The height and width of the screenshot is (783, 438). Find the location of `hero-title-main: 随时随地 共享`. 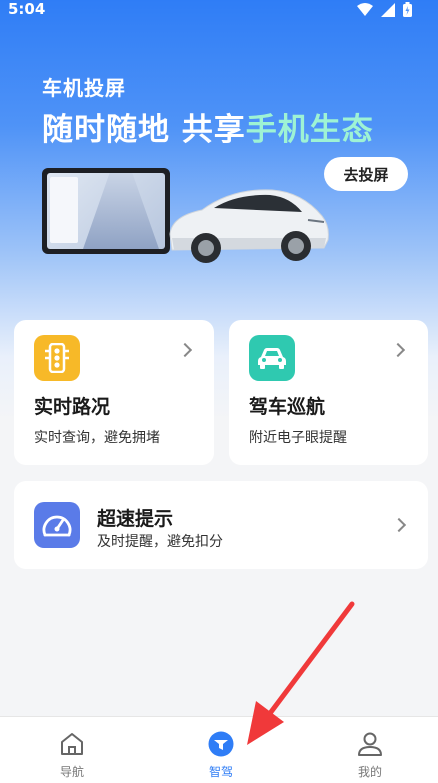

hero-title-main: 随时随地 共享 is located at coordinates (144, 130).